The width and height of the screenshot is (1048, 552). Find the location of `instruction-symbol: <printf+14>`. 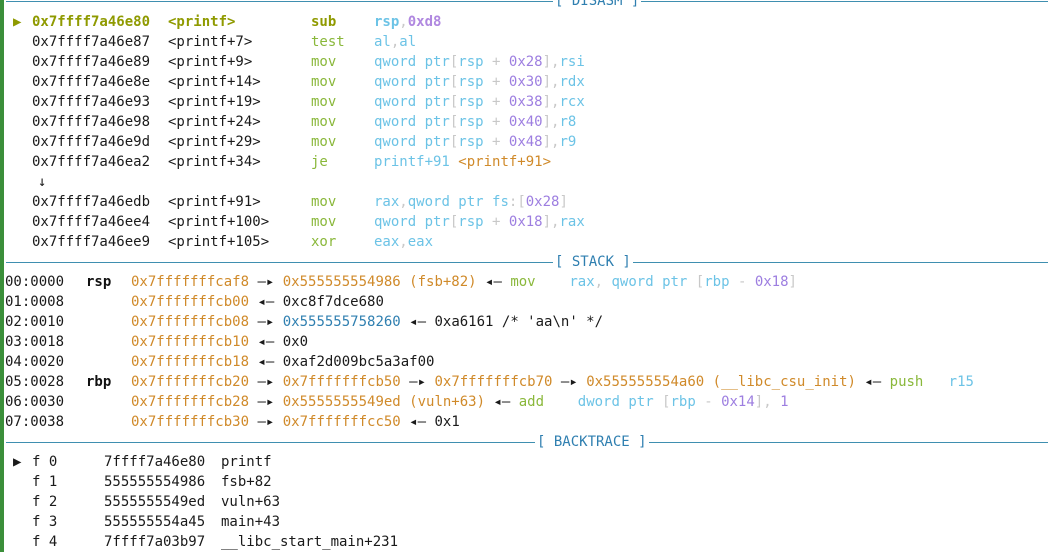

instruction-symbol: <printf+14> is located at coordinates (214, 82).